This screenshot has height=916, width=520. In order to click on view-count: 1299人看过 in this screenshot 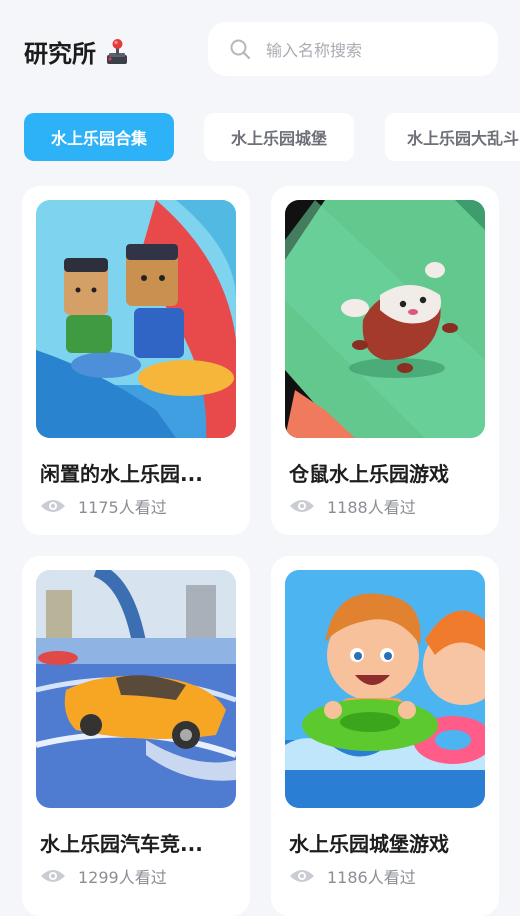, I will do `click(103, 876)`.